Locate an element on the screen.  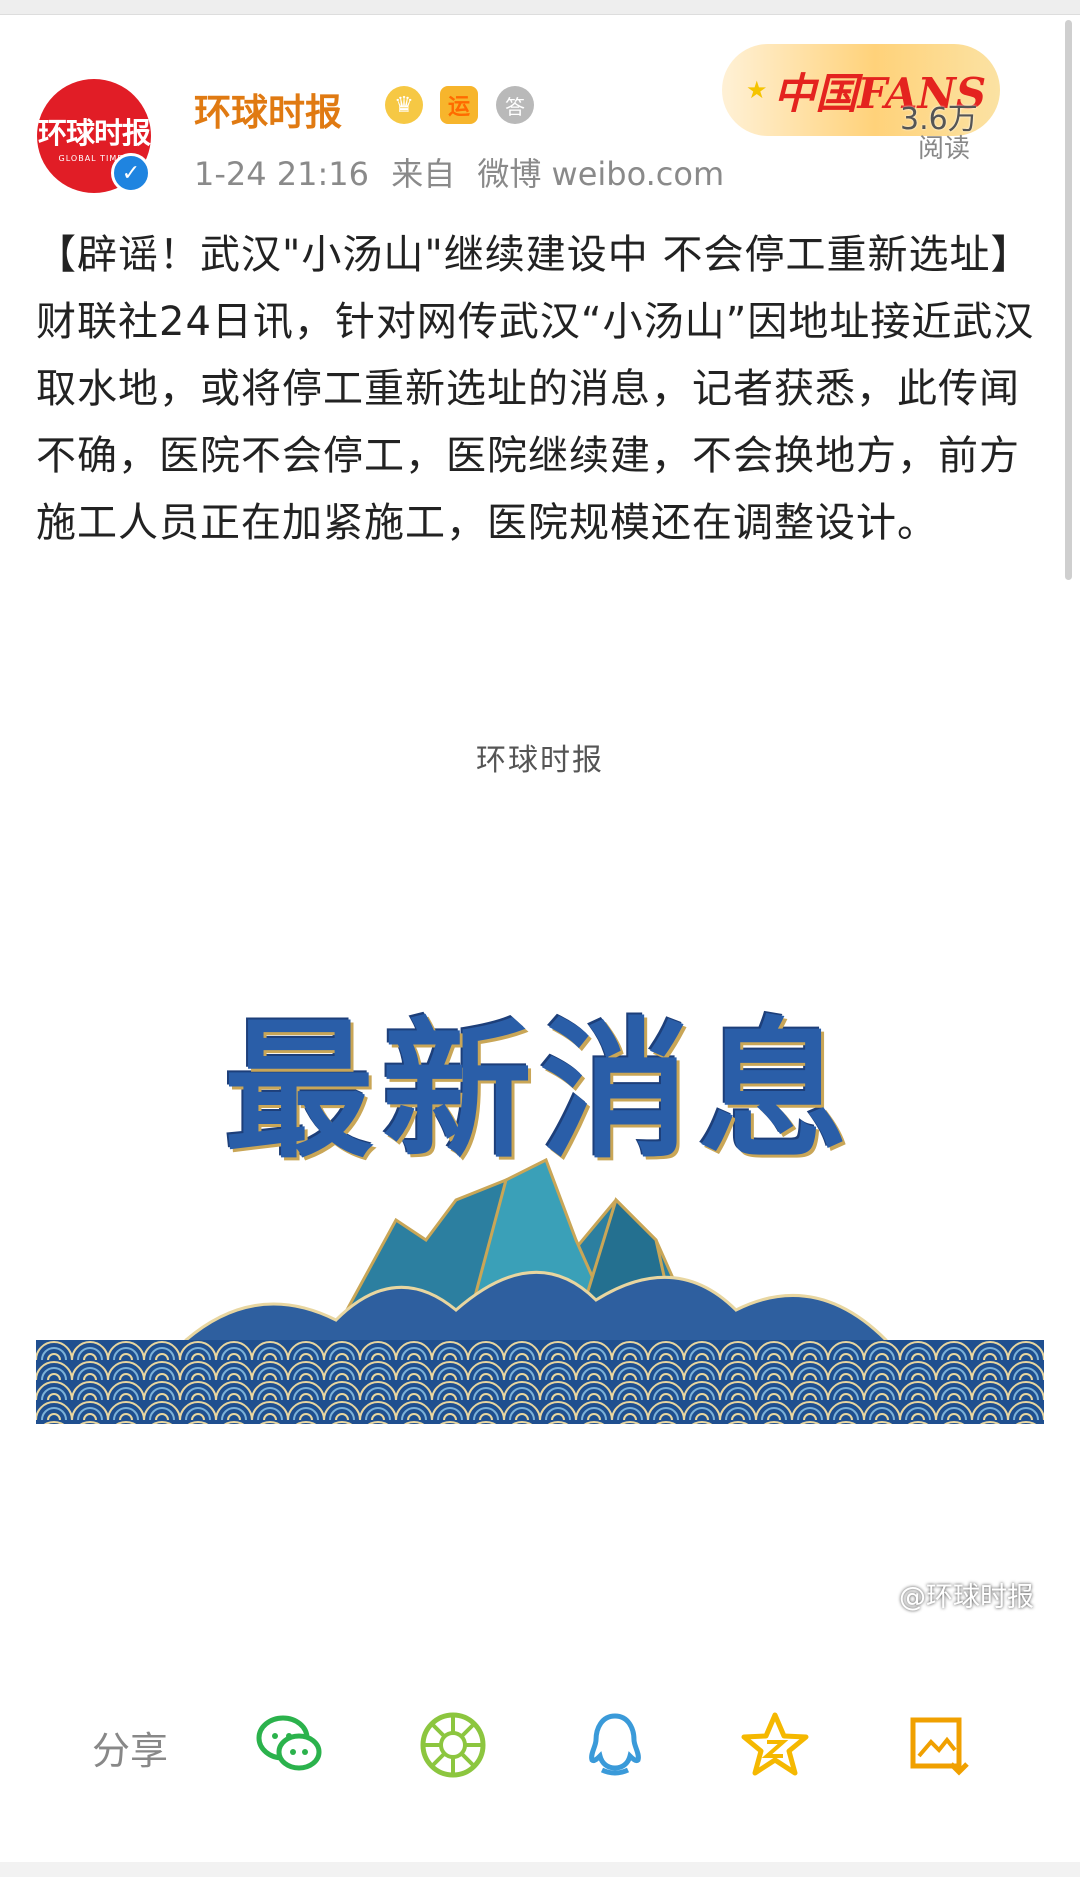
mountain-wave-illustration is located at coordinates (540, 1290).